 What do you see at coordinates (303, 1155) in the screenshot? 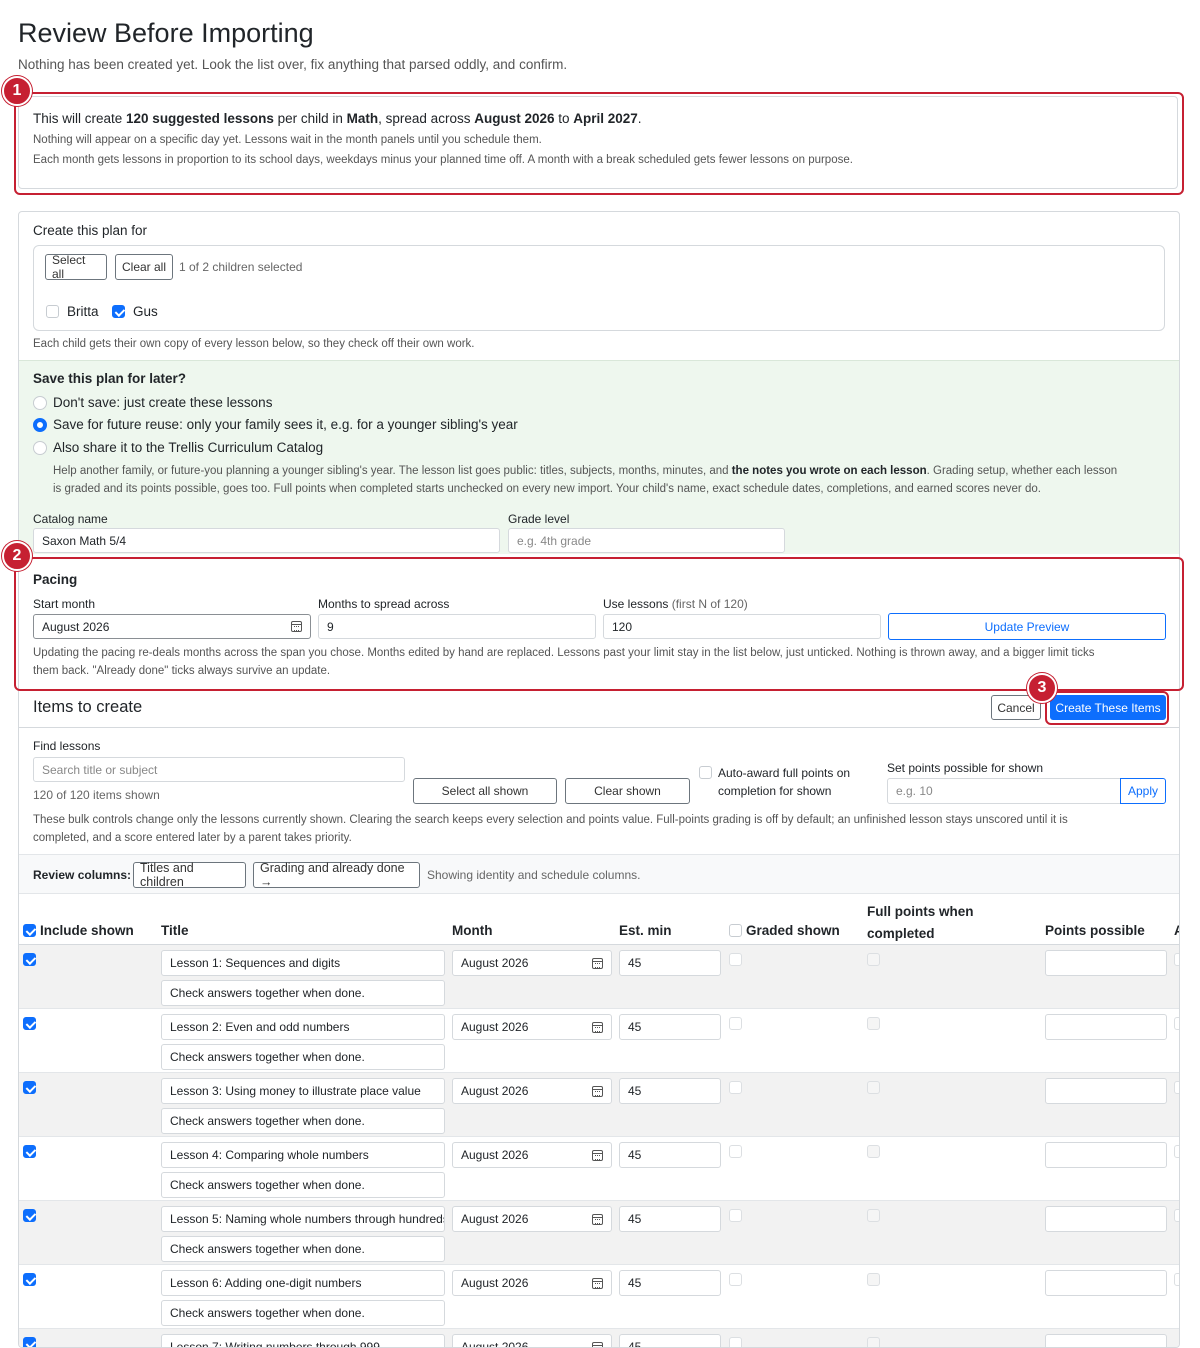
I see `row-title-input: Lesson 4: Comparing whole numbers` at bounding box center [303, 1155].